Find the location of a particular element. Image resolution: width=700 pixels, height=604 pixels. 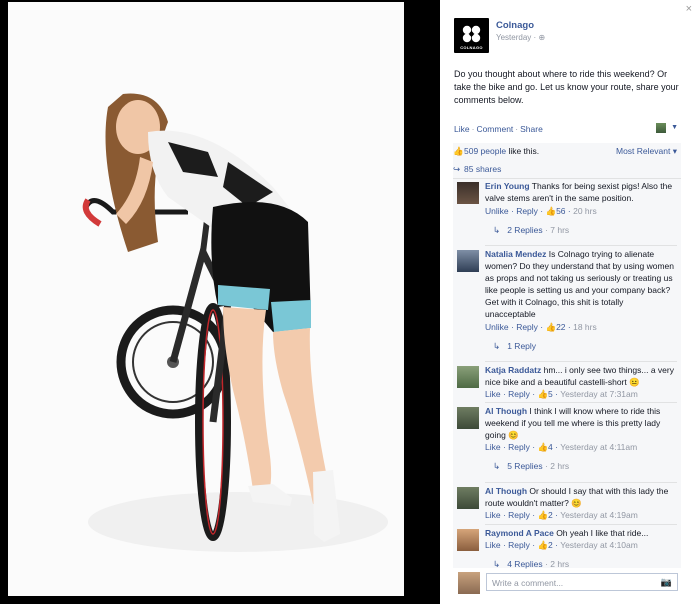

replies-summary: ↳ 4 Replies · 2 hrs is located at coordinates (531, 564).